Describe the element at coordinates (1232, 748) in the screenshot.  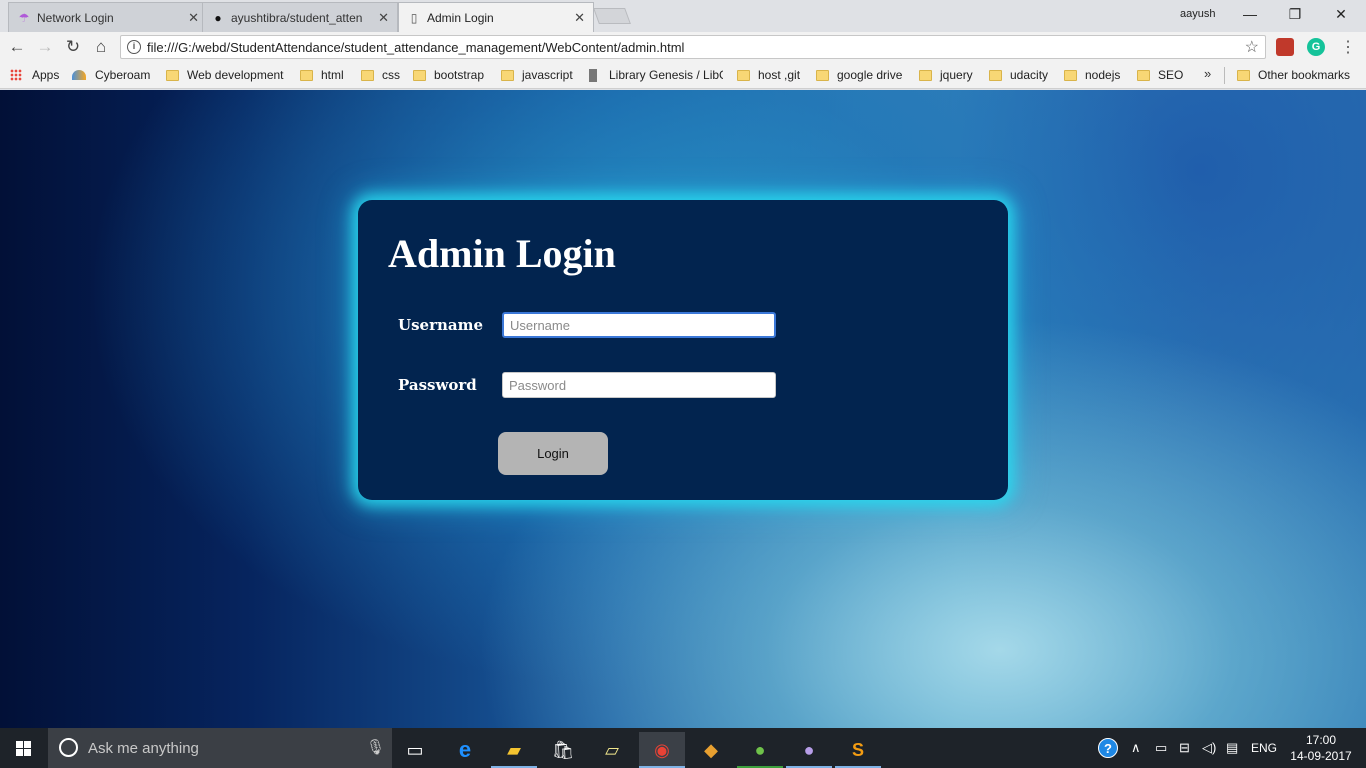
I see `notification-icon: ▤` at that location.